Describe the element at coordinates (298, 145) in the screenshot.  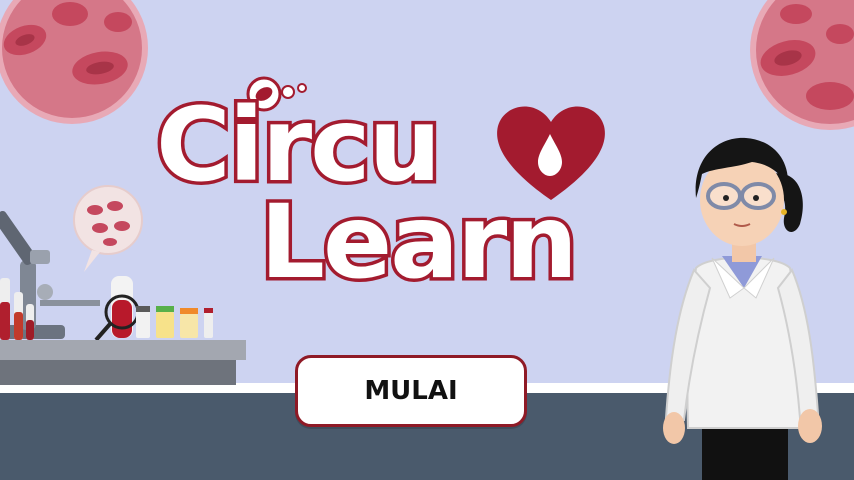
I see `logo-text-circu: Circu` at that location.